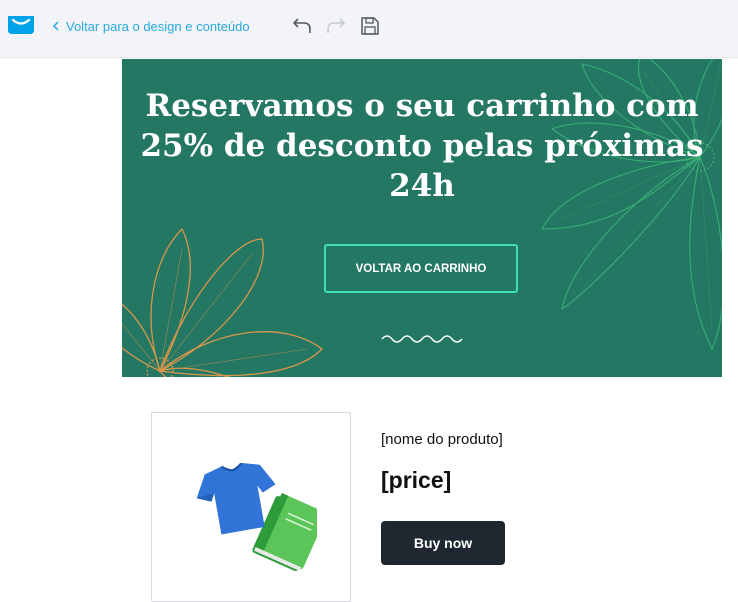  I want to click on chevron-left-icon, so click(55, 26).